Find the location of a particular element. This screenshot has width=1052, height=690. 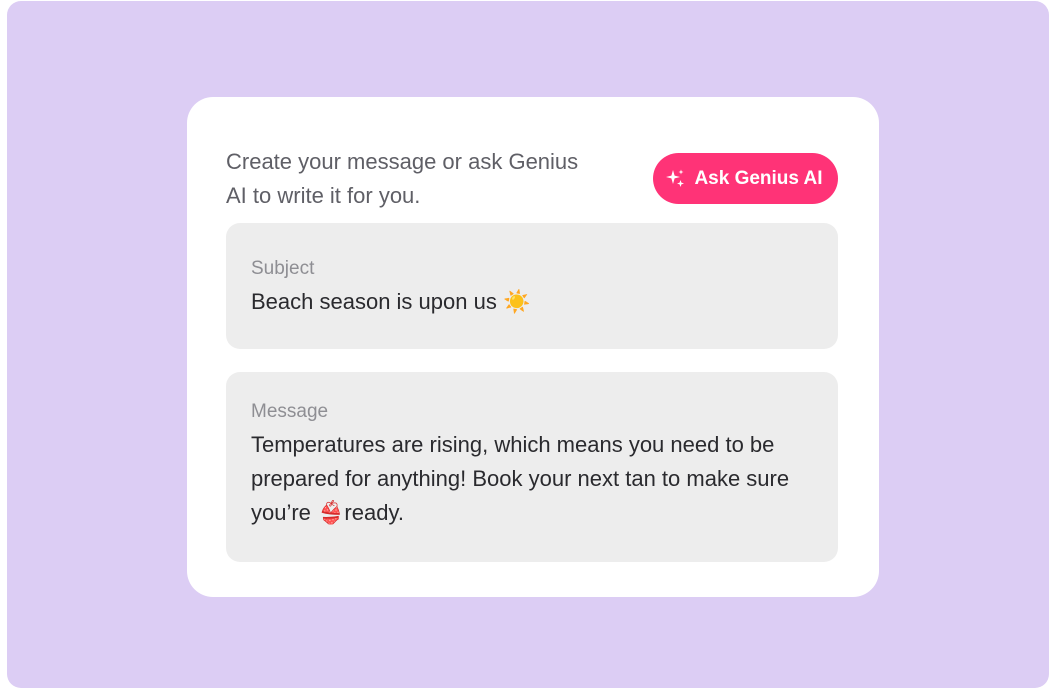

sparkle-icon is located at coordinates (675, 179).